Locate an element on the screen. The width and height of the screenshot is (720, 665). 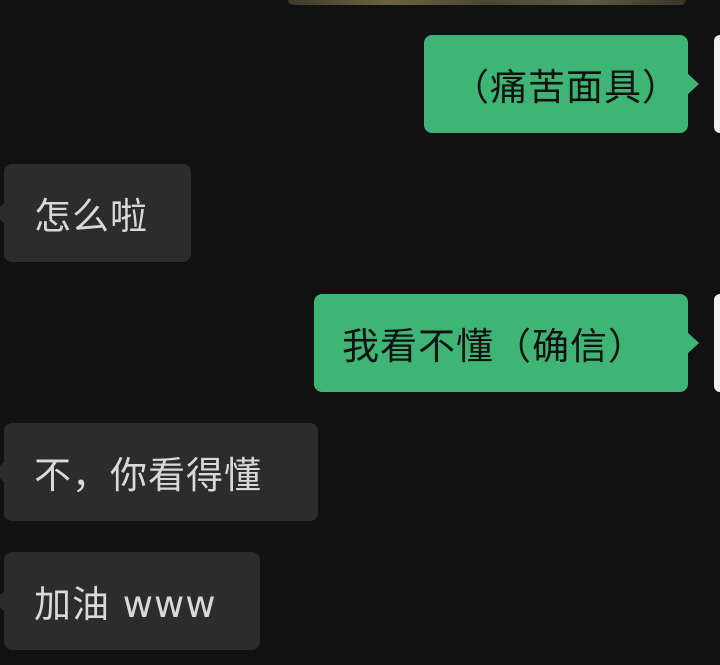
message-text: 加油 www is located at coordinates (125, 604).